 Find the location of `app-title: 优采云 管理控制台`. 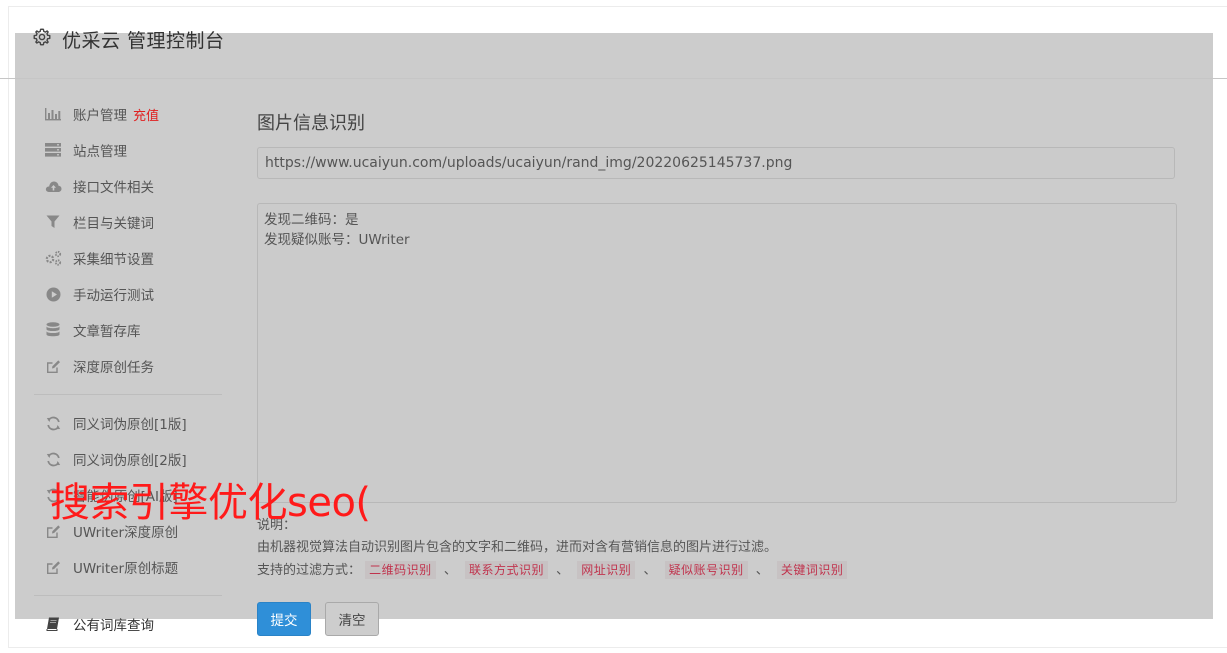

app-title: 优采云 管理控制台 is located at coordinates (143, 41).